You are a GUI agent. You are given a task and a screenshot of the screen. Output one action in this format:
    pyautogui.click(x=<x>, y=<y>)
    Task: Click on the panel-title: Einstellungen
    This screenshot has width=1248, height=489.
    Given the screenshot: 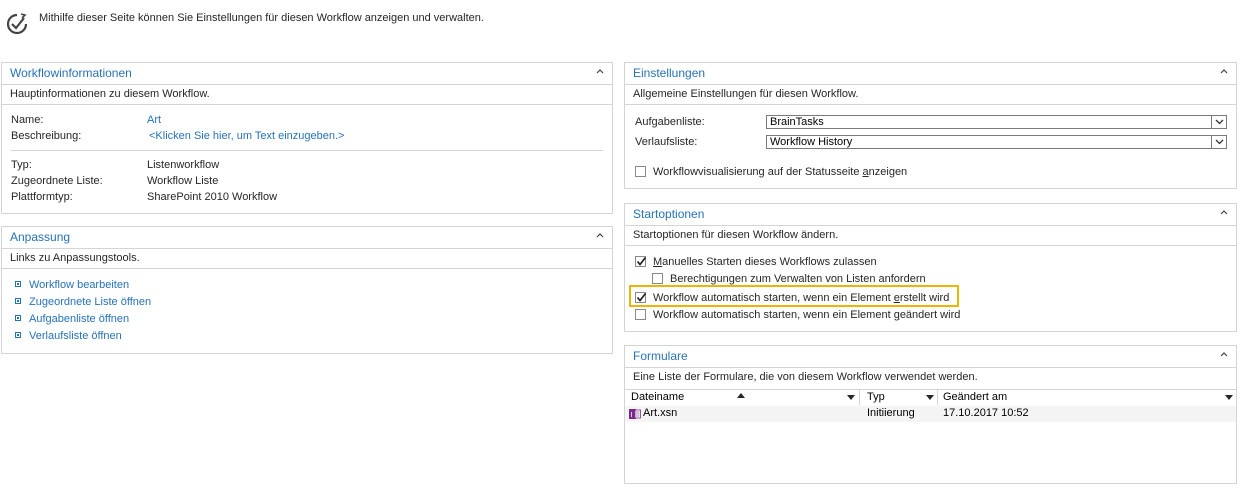 What is the action you would take?
    pyautogui.click(x=669, y=73)
    